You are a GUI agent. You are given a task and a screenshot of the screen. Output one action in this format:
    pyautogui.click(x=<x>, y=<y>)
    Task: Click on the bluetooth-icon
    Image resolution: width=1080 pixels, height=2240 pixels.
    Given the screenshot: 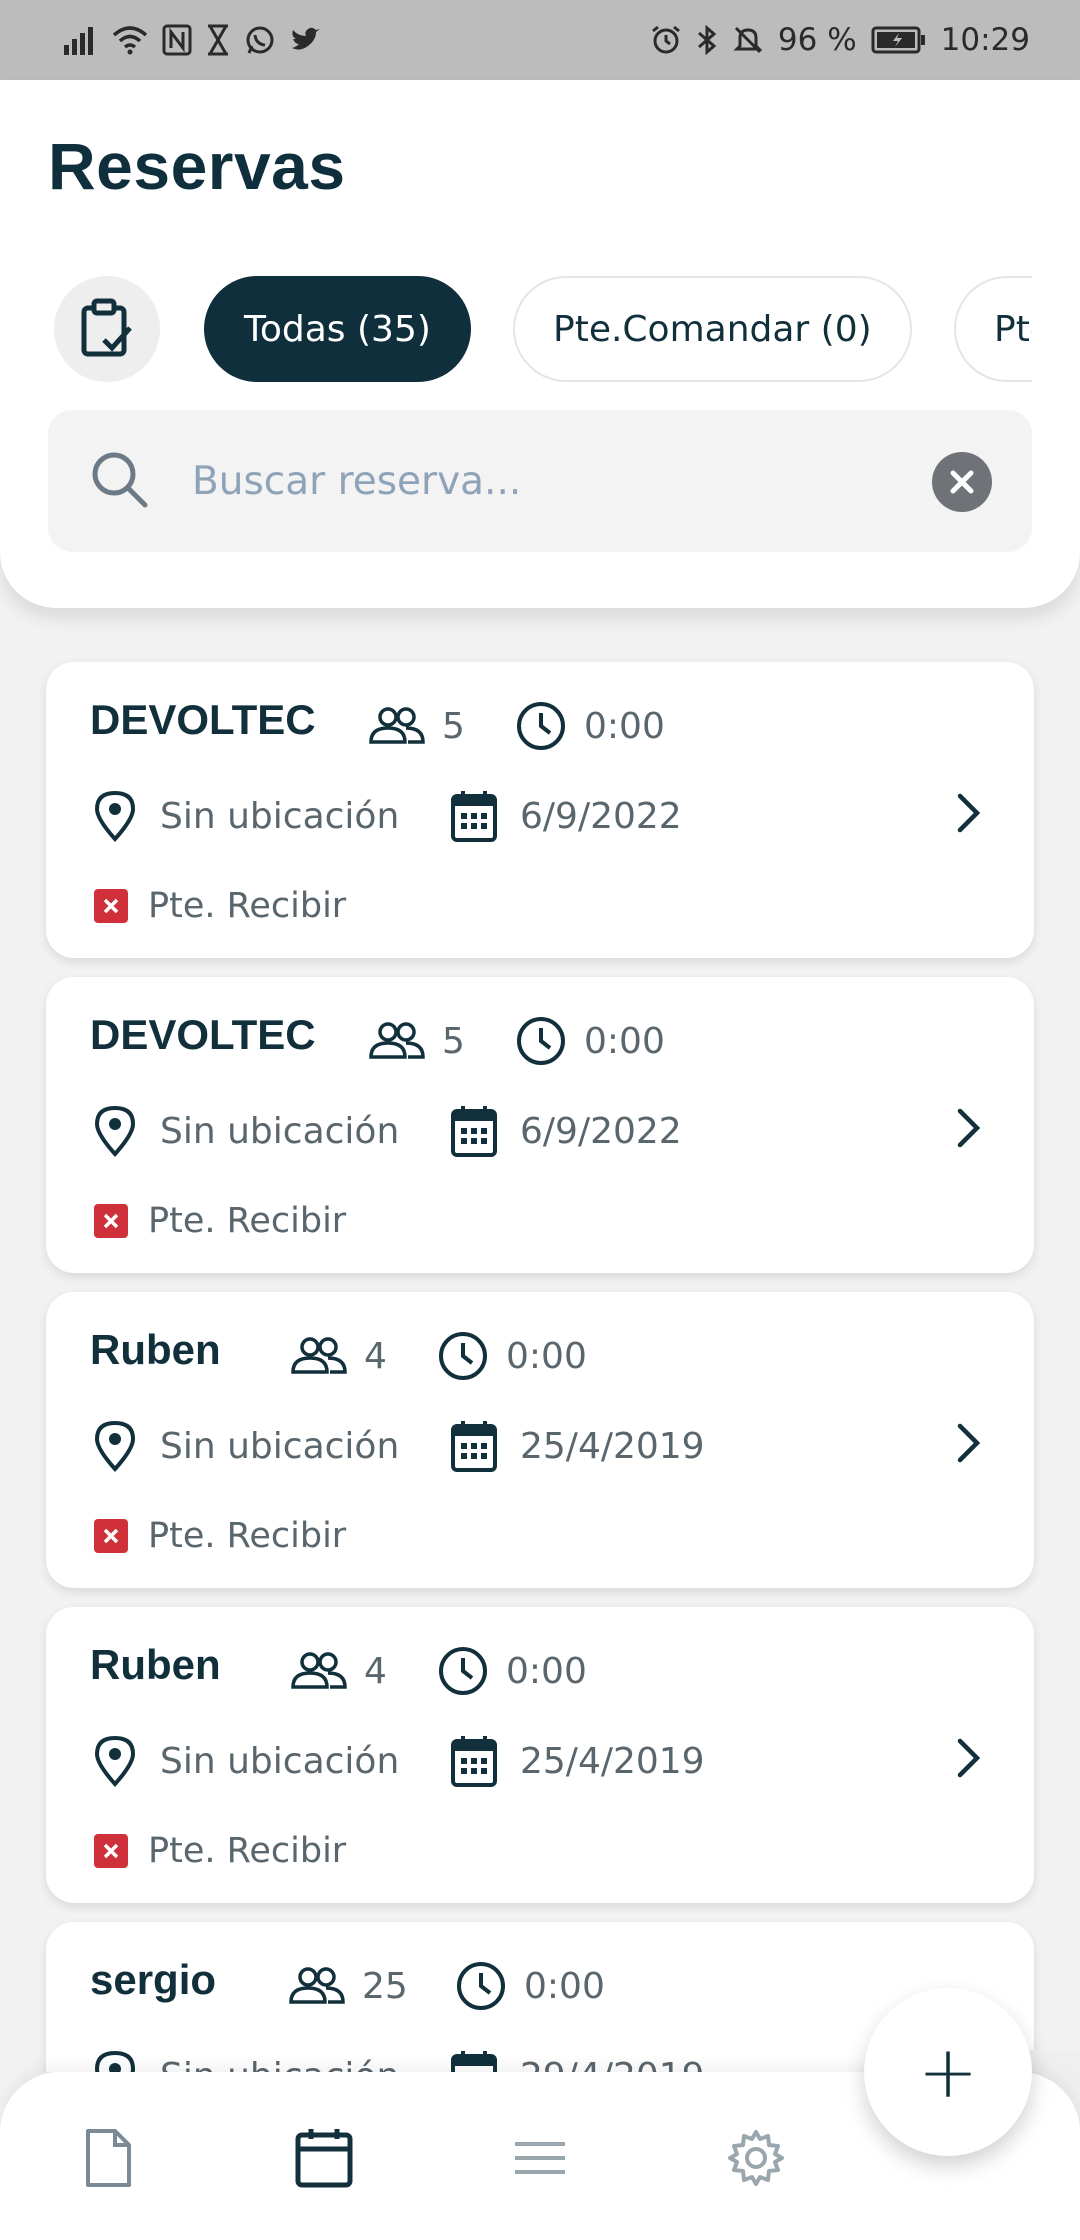 What is the action you would take?
    pyautogui.click(x=707, y=40)
    